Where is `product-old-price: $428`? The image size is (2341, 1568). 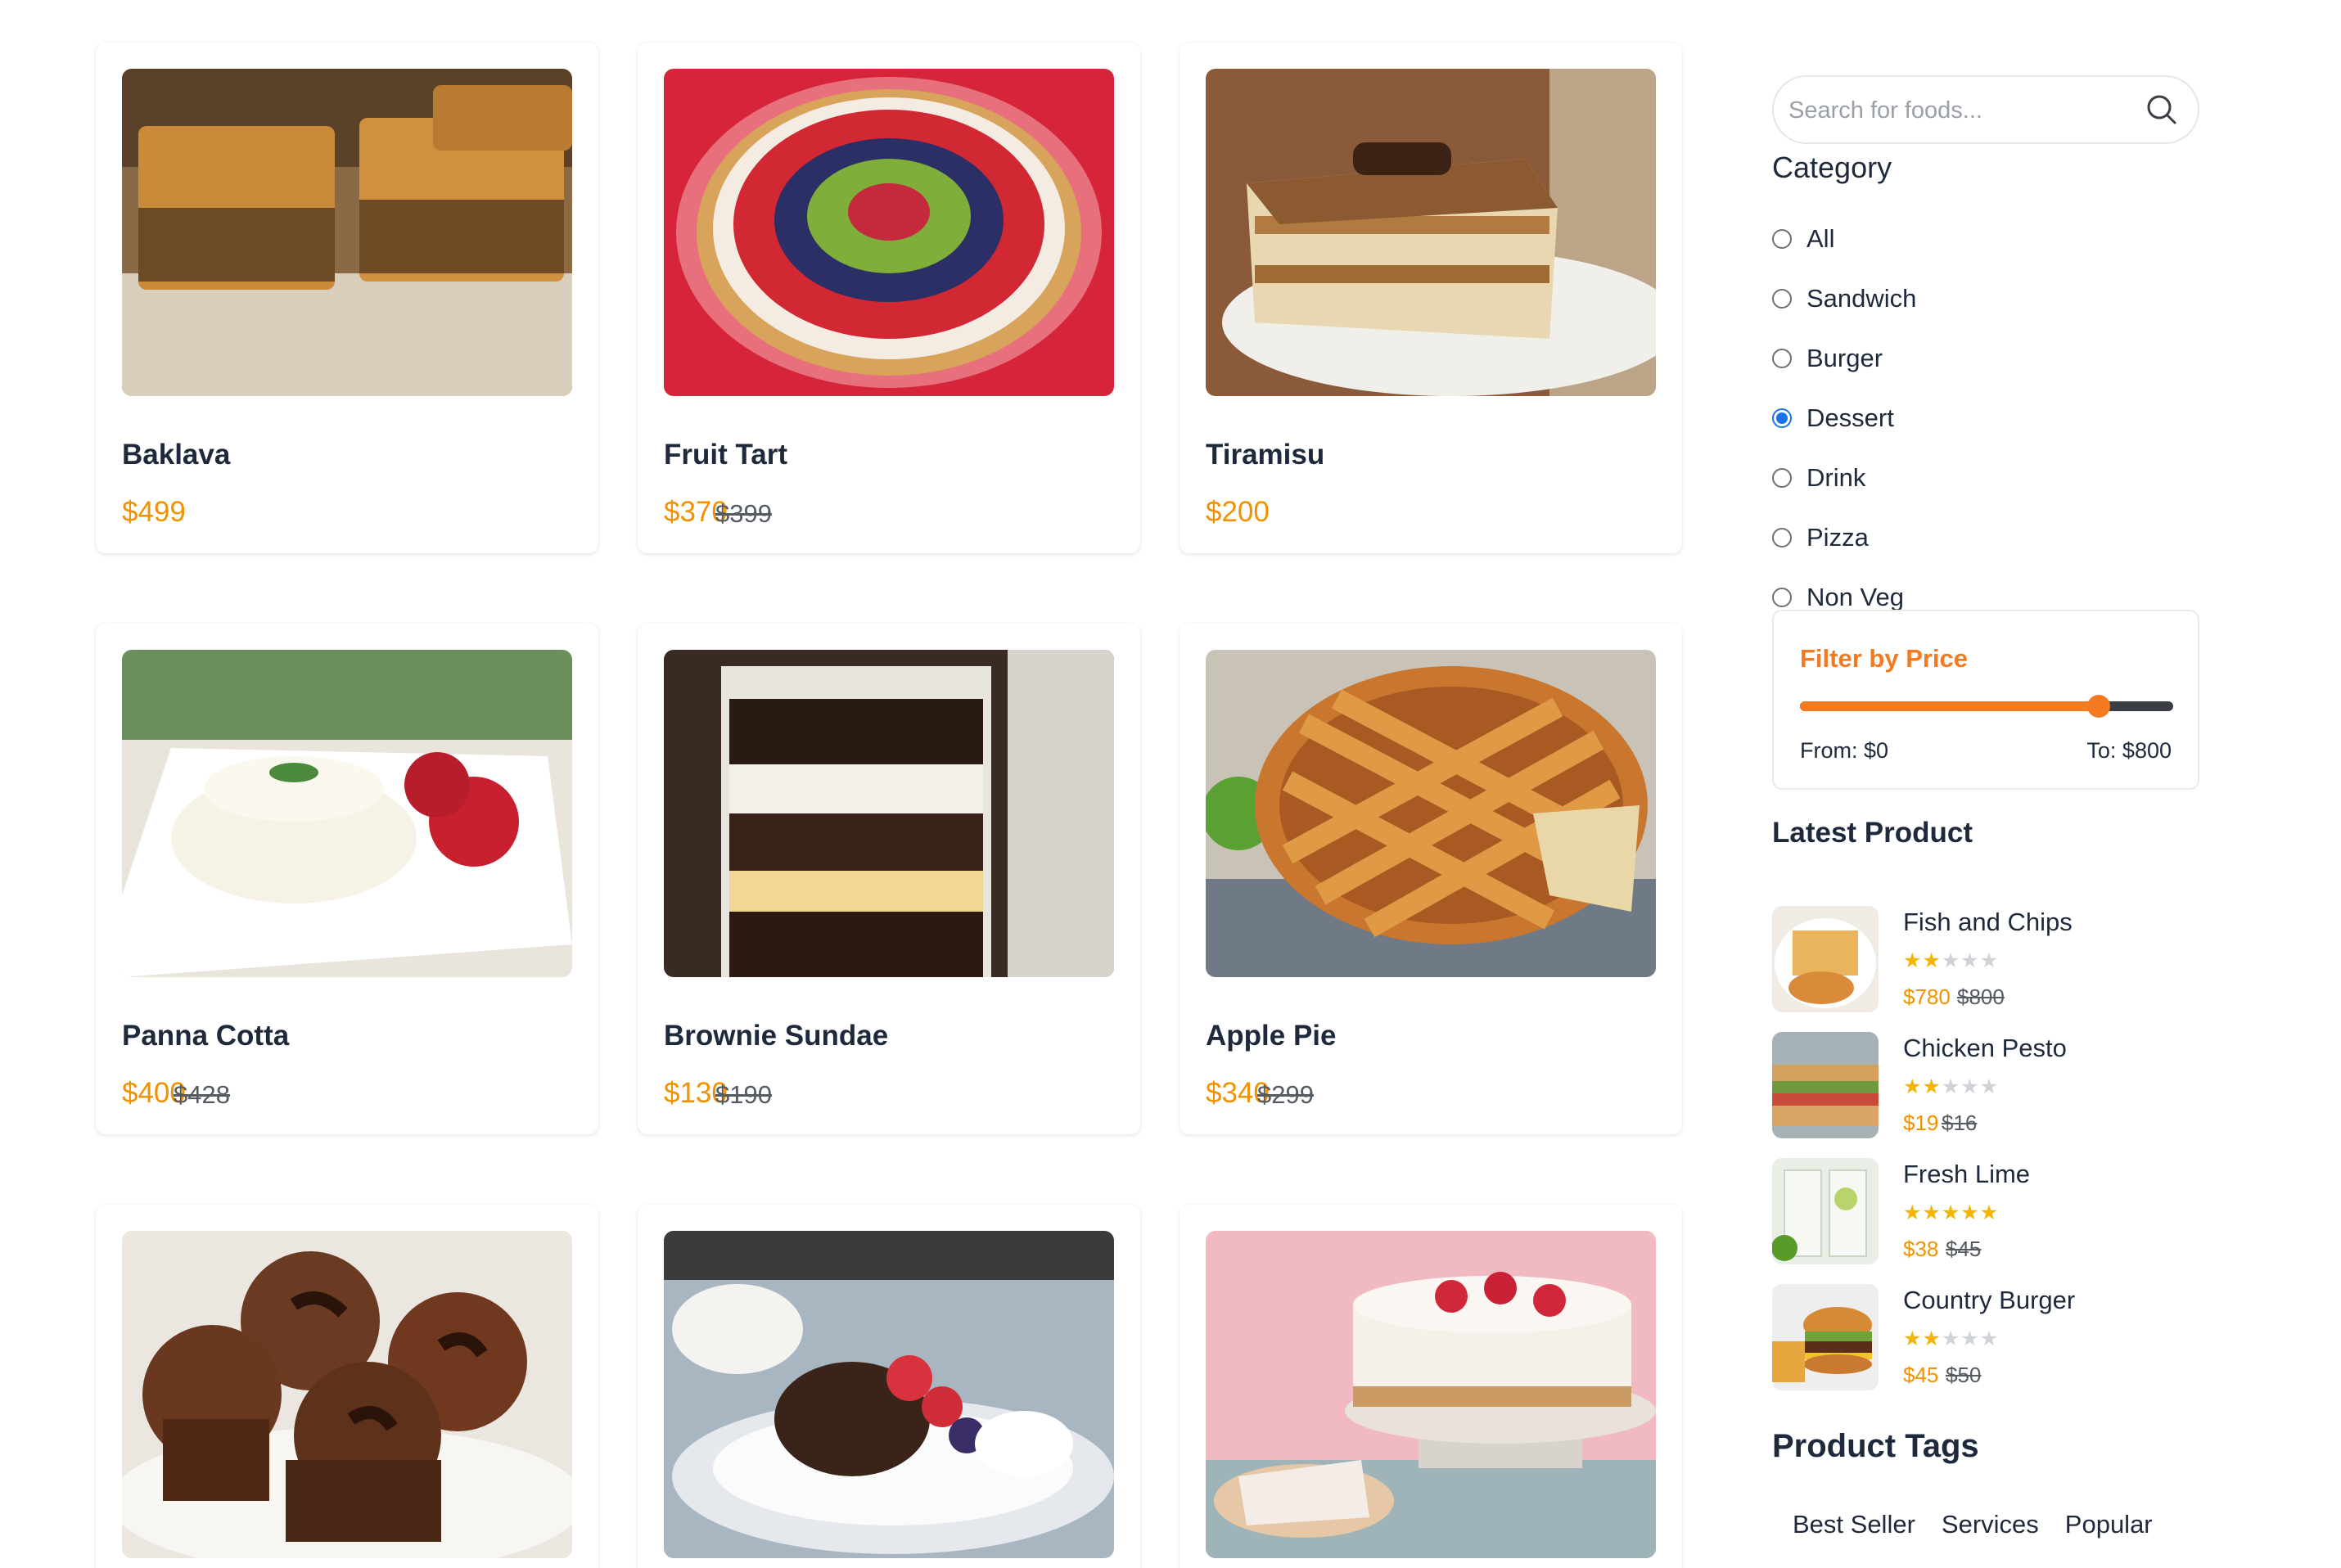
product-old-price: $428 is located at coordinates (202, 1094).